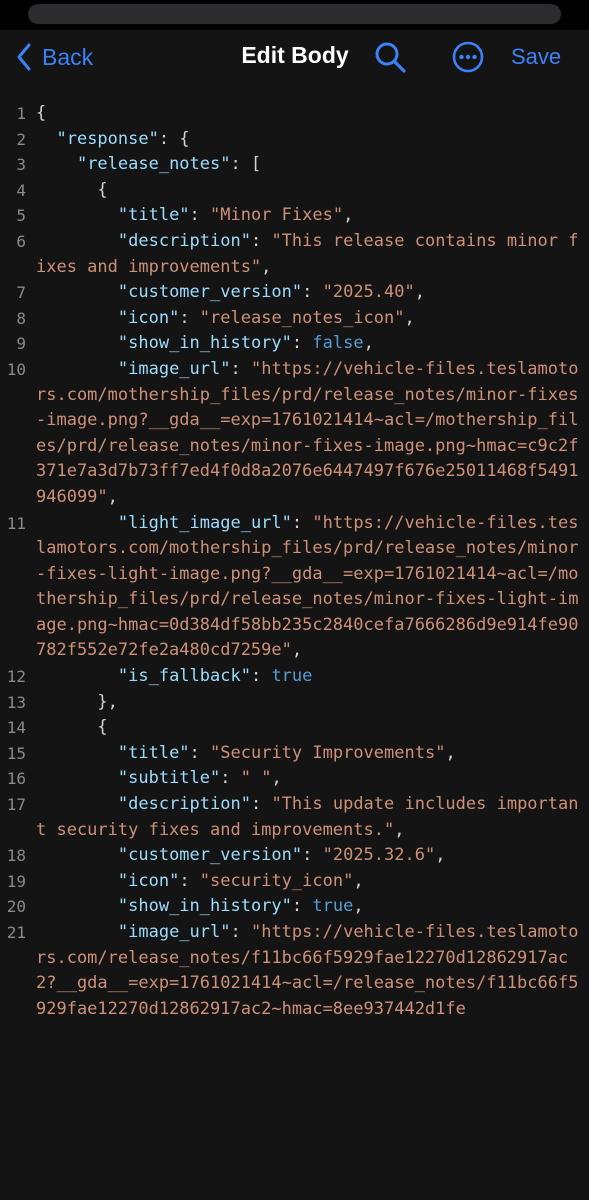 Image resolution: width=589 pixels, height=1200 pixels. I want to click on line-number: 21, so click(16, 932).